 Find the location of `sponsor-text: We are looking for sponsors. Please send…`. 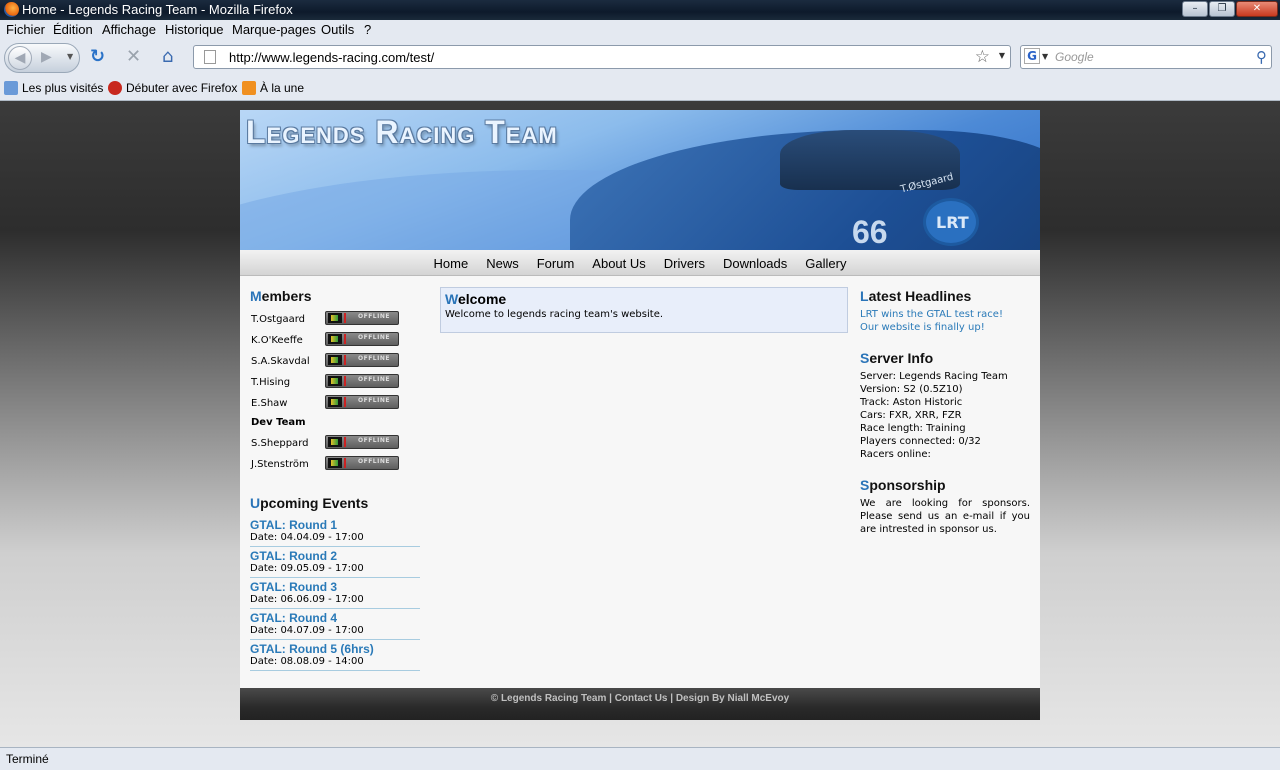

sponsor-text: We are looking for sponsors. Please send… is located at coordinates (945, 516).